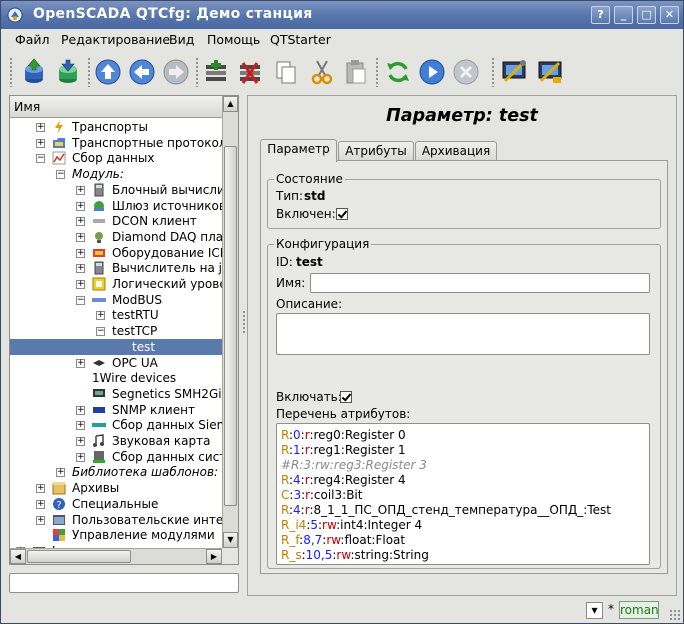 This screenshot has height=624, width=684. What do you see at coordinates (116, 331) in the screenshot?
I see `tree-node: − testTCP` at bounding box center [116, 331].